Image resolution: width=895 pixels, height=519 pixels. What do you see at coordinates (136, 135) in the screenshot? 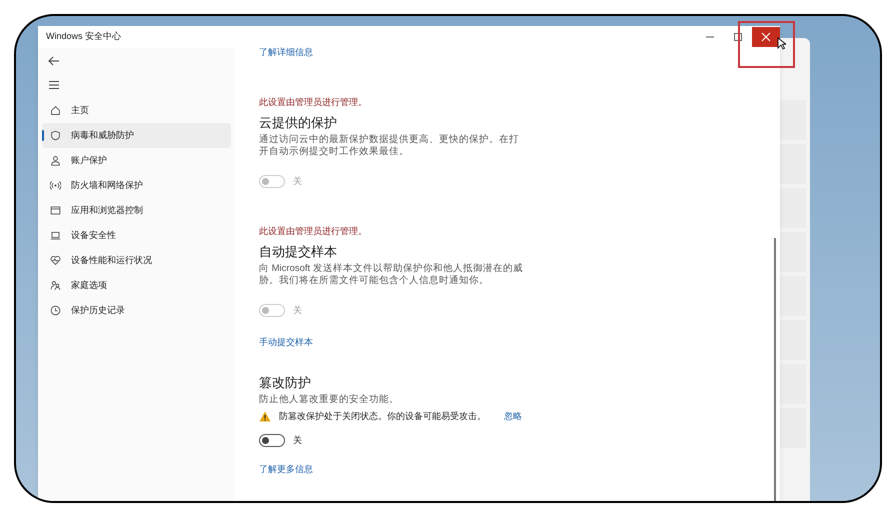
I see `sidebar-item: 病毒和威胁防护` at bounding box center [136, 135].